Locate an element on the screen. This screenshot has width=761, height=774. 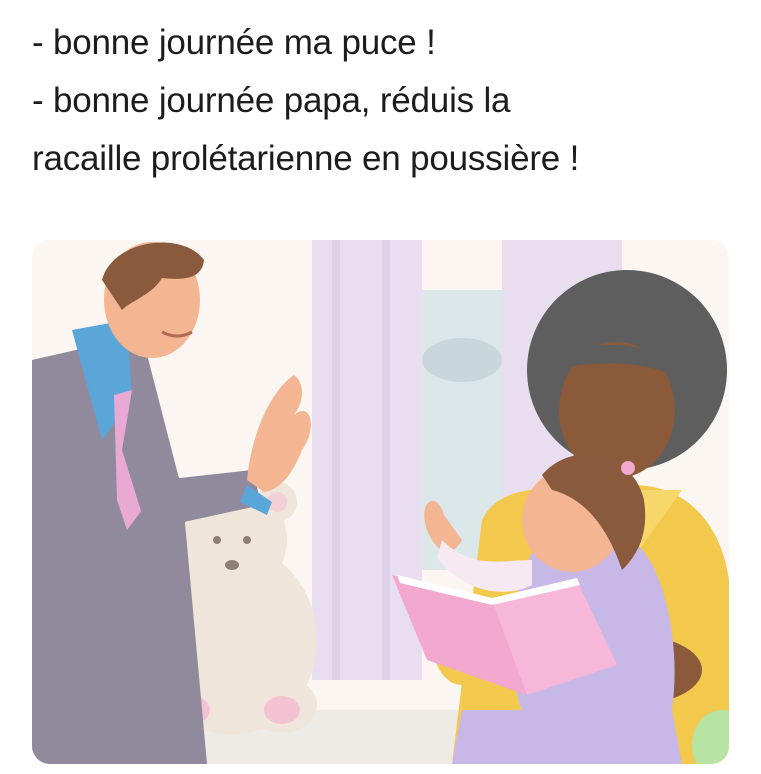
caption-line-1: - bonne journée ma puce ! is located at coordinates (234, 42).